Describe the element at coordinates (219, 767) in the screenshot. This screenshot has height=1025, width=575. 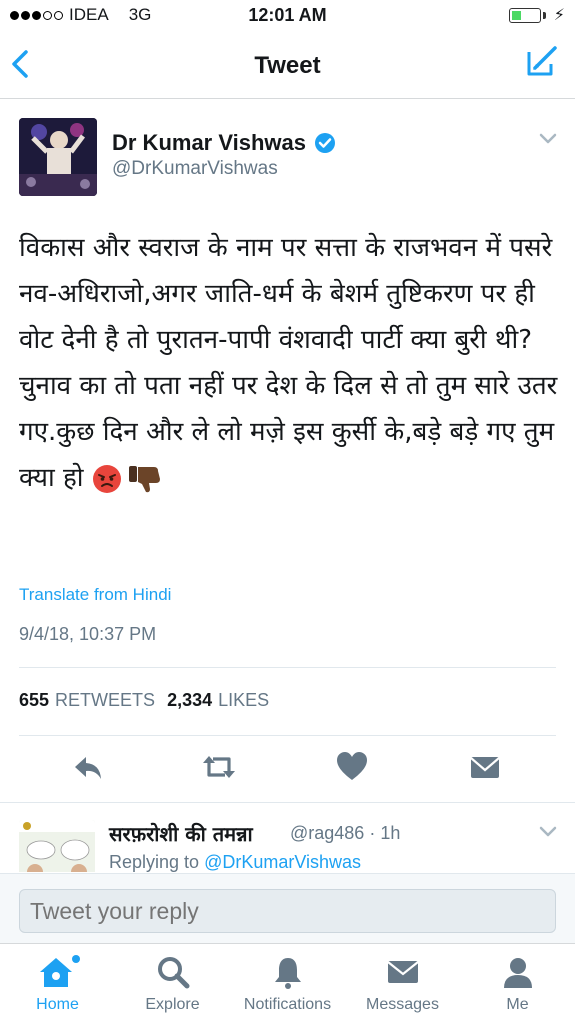
I see `retweet-icon` at that location.